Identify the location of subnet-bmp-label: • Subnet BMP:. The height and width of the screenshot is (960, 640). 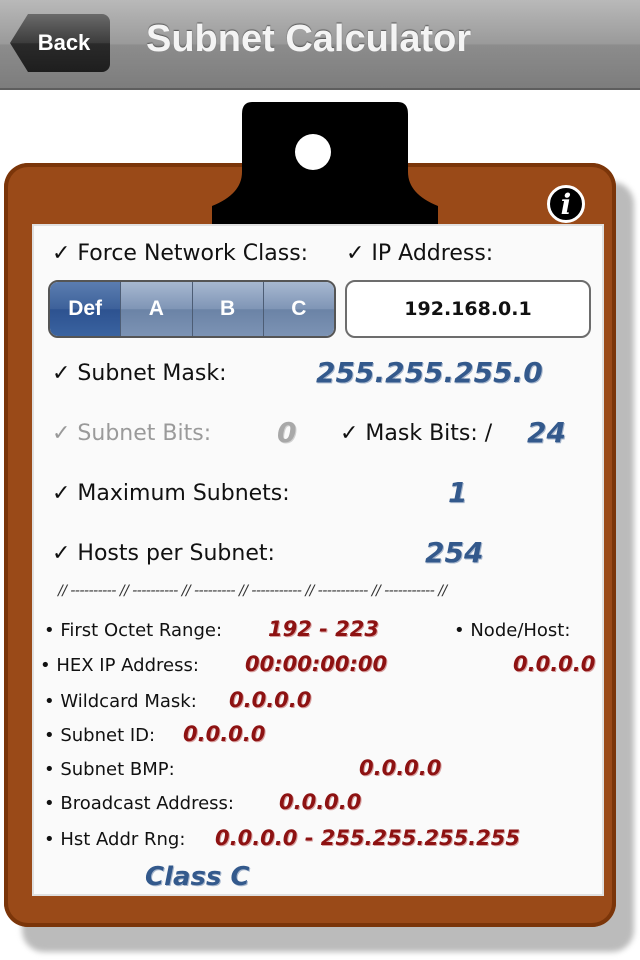
(109, 769).